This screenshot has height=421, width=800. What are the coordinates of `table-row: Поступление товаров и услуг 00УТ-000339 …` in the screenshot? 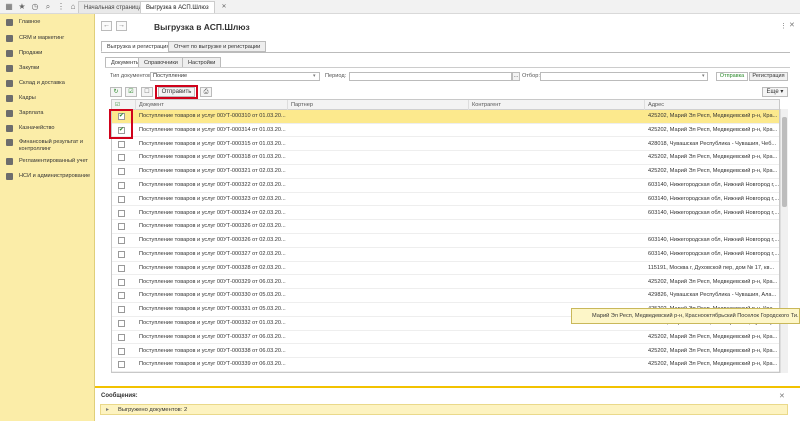 It's located at (445, 365).